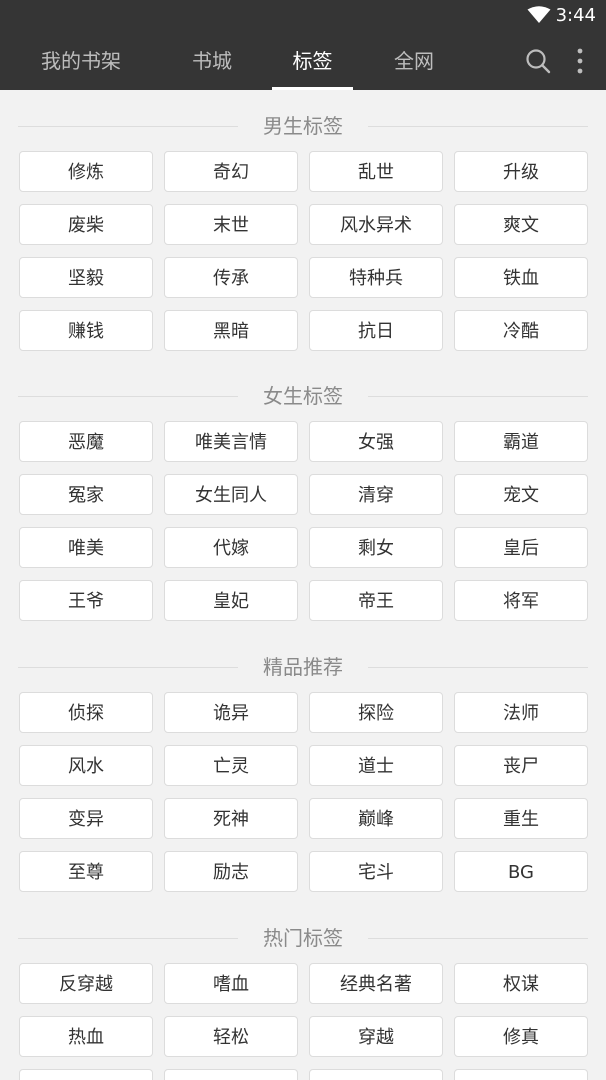 Image resolution: width=606 pixels, height=1080 pixels. What do you see at coordinates (231, 983) in the screenshot?
I see `tag-button: 嗜血` at bounding box center [231, 983].